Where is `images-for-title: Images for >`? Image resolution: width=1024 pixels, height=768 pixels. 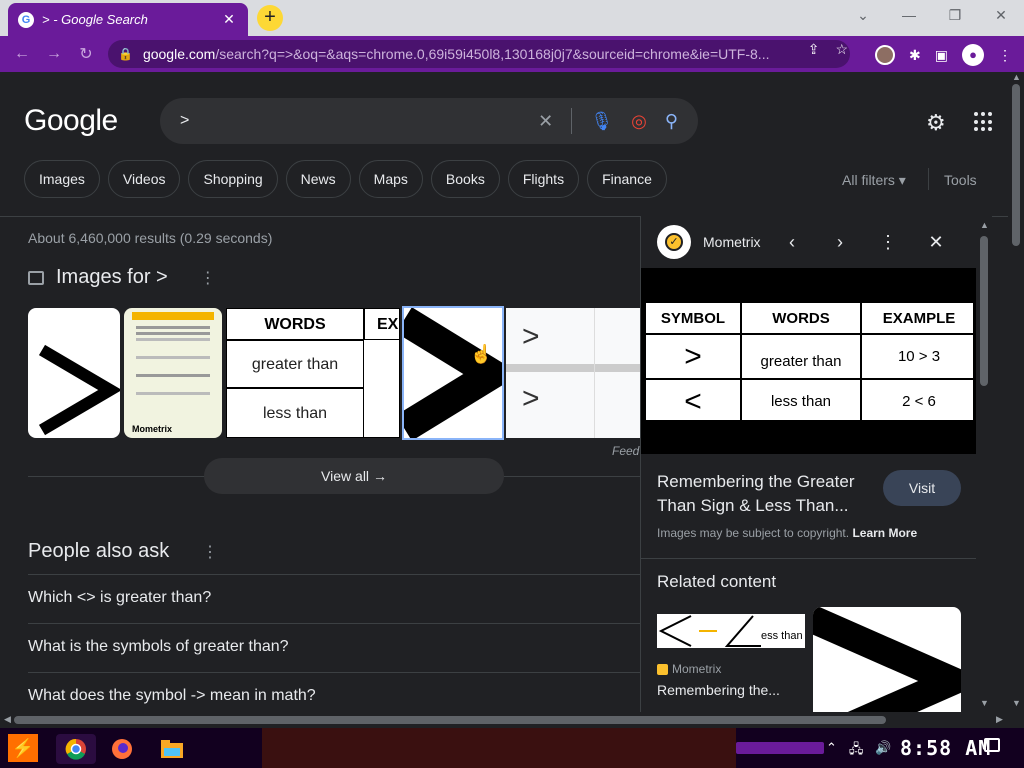
images-for-title: Images for > is located at coordinates (112, 277).